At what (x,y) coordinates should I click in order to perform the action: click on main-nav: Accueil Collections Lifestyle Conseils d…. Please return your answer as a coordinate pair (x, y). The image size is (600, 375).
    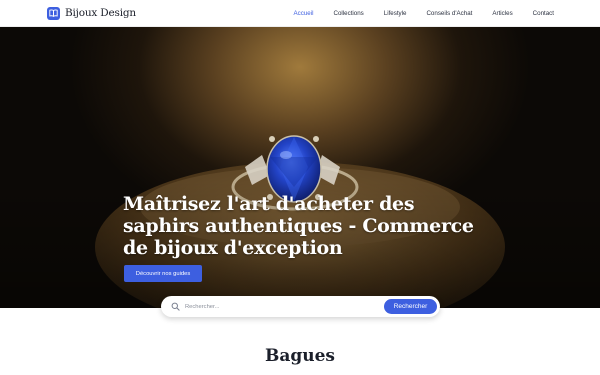
    Looking at the image, I should click on (414, 13).